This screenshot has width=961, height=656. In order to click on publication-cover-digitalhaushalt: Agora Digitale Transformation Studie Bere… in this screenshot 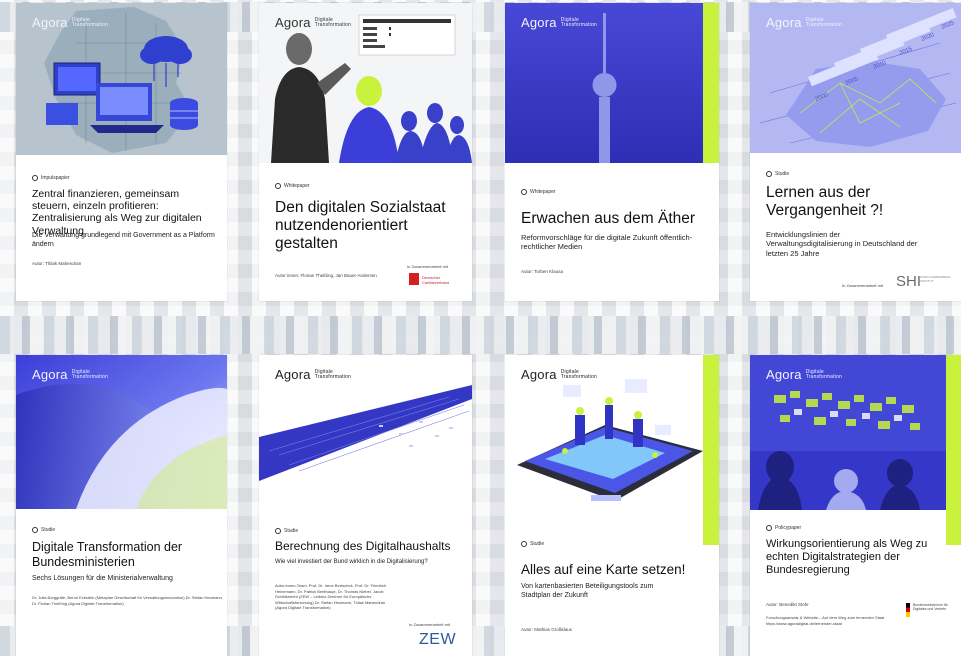, I will do `click(365, 505)`.